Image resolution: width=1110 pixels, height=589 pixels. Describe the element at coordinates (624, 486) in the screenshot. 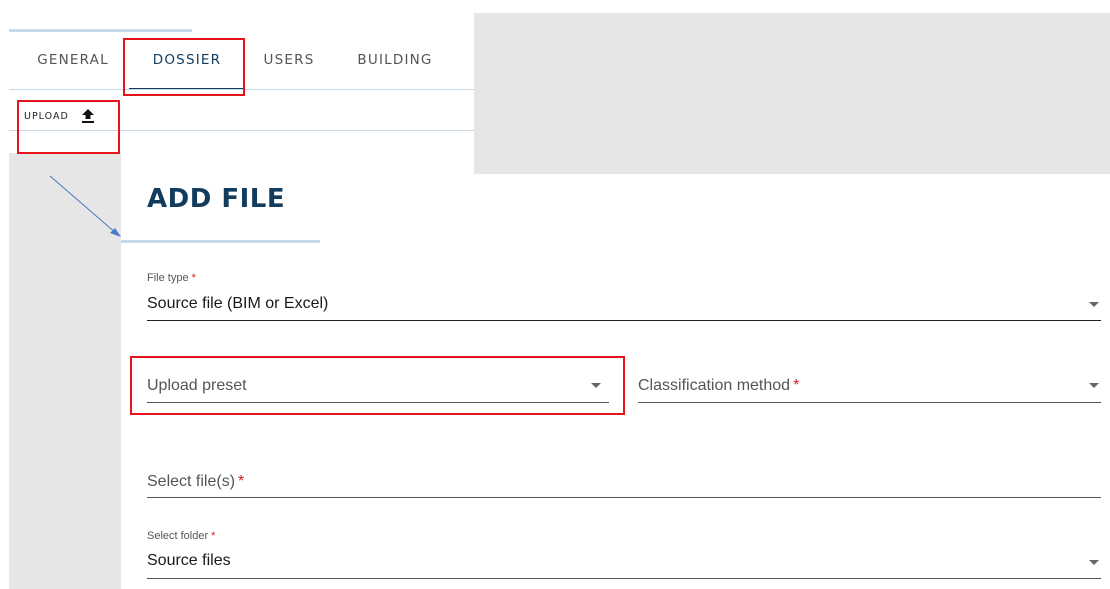

I see `select-files-input: Select file(s) *` at that location.